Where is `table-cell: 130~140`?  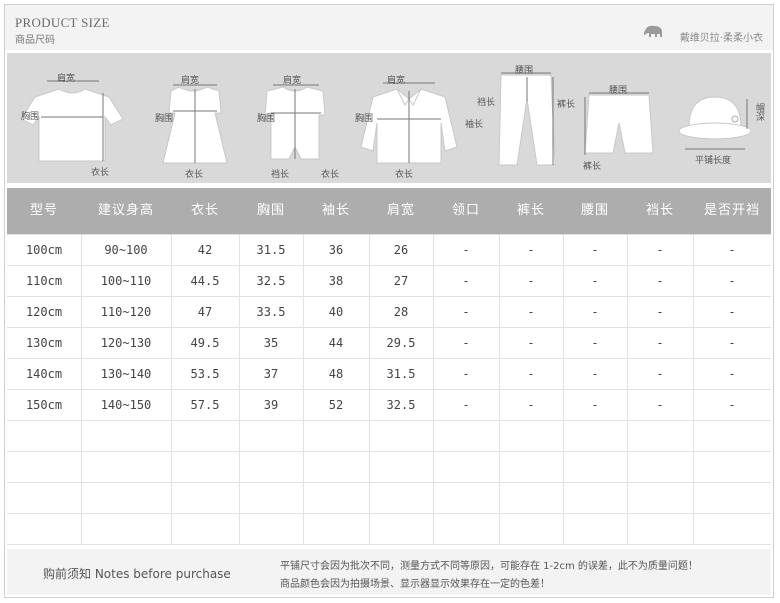 table-cell: 130~140 is located at coordinates (126, 374).